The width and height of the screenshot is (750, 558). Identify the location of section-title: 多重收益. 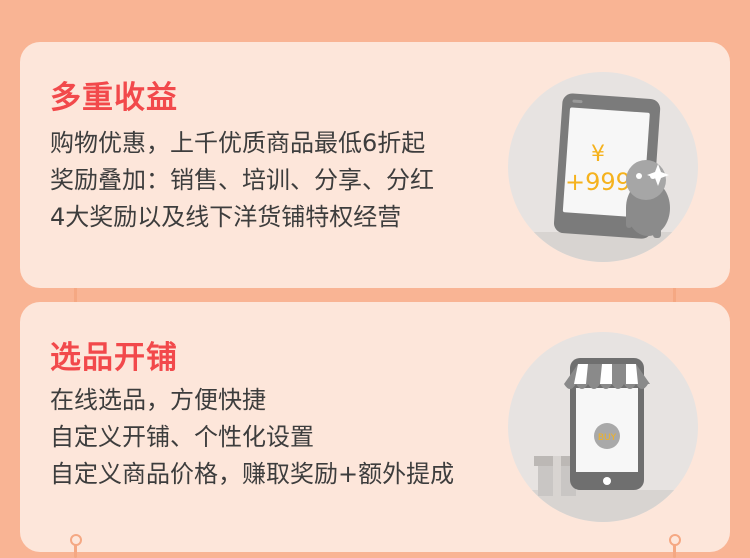
(114, 98).